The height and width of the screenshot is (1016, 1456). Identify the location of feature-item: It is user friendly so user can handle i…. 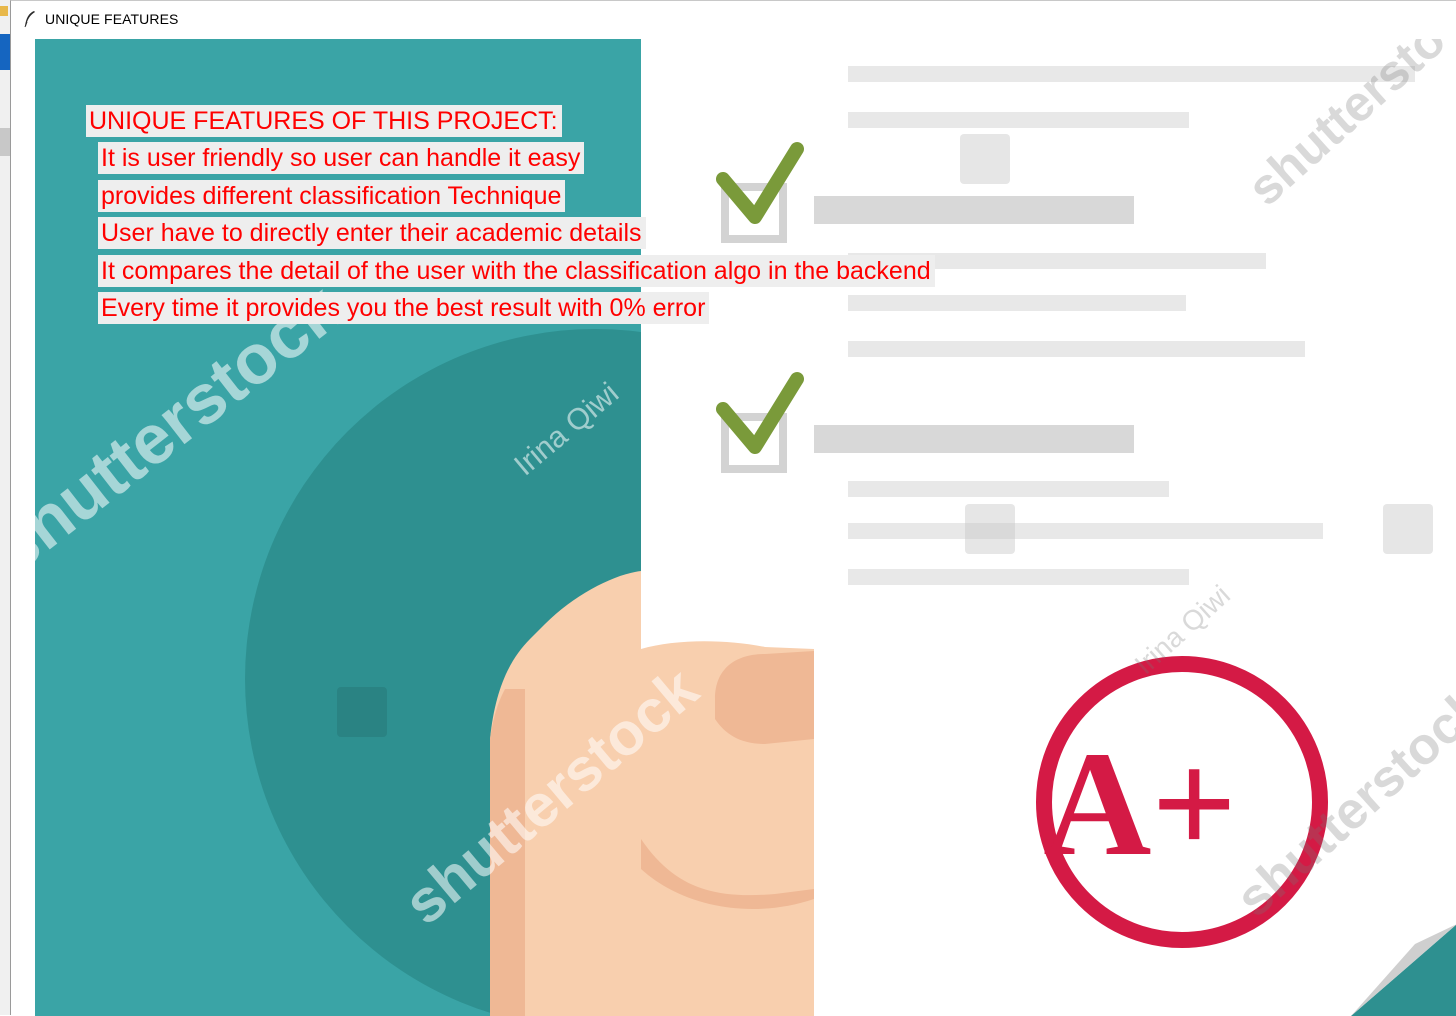
(341, 158).